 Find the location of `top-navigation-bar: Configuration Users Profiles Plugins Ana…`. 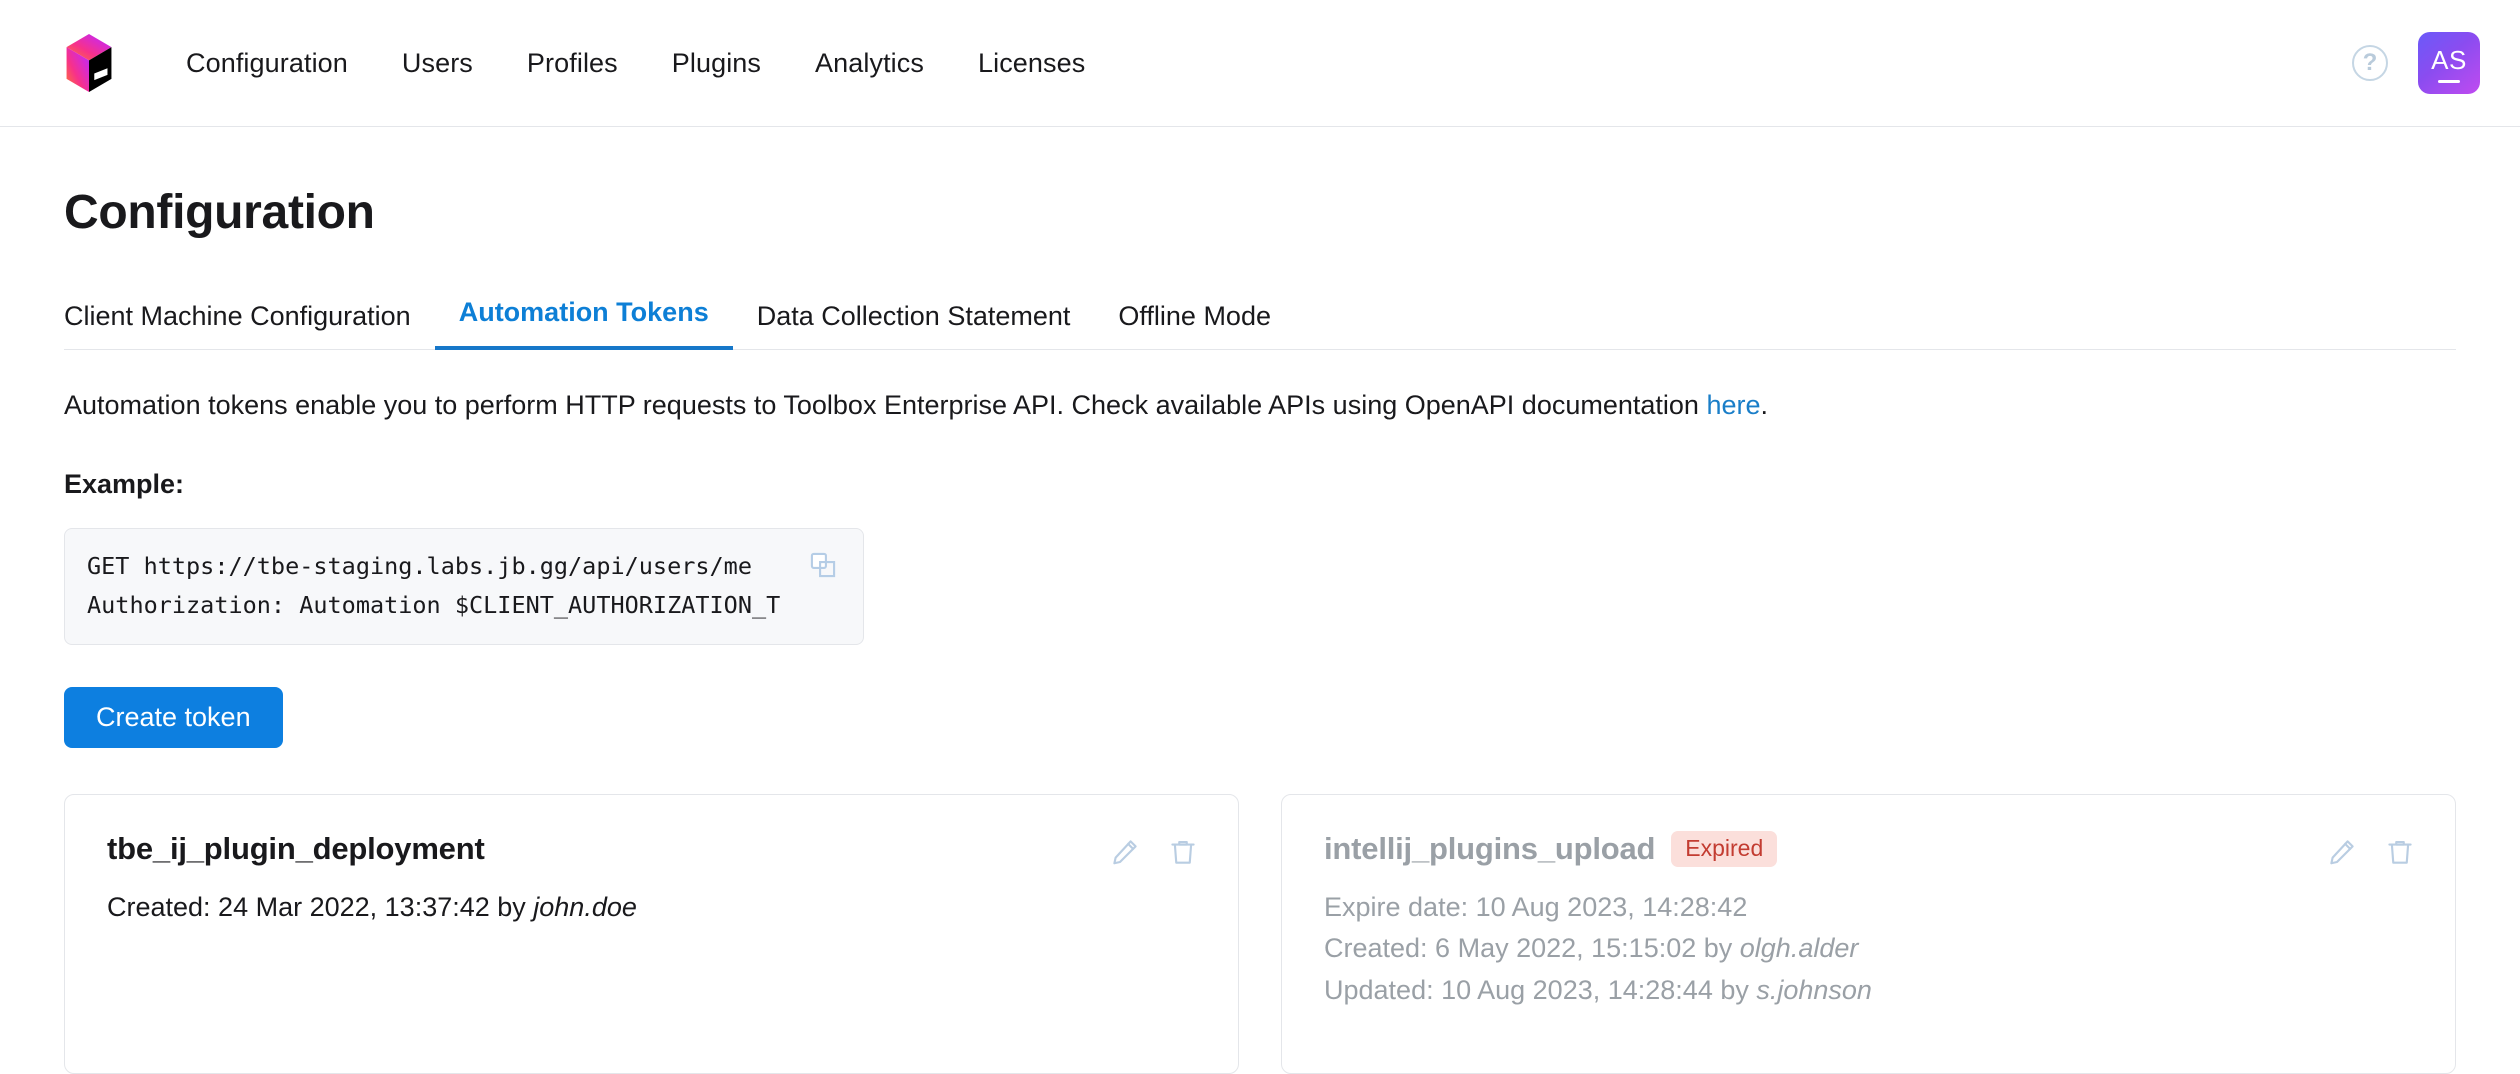

top-navigation-bar: Configuration Users Profiles Plugins Ana… is located at coordinates (1260, 63).